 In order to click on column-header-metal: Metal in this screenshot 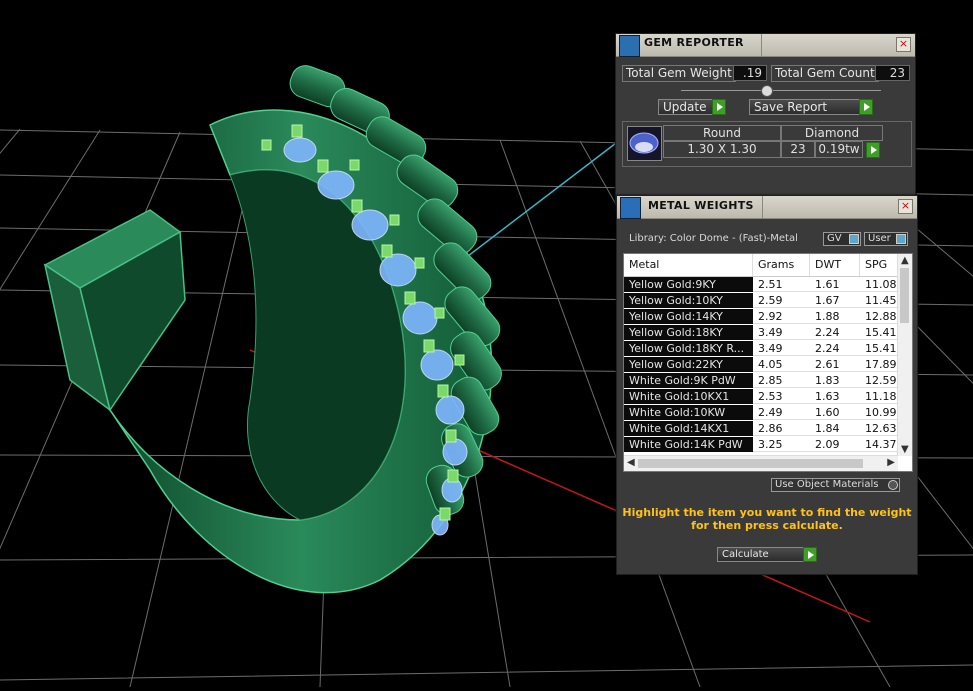, I will do `click(688, 265)`.